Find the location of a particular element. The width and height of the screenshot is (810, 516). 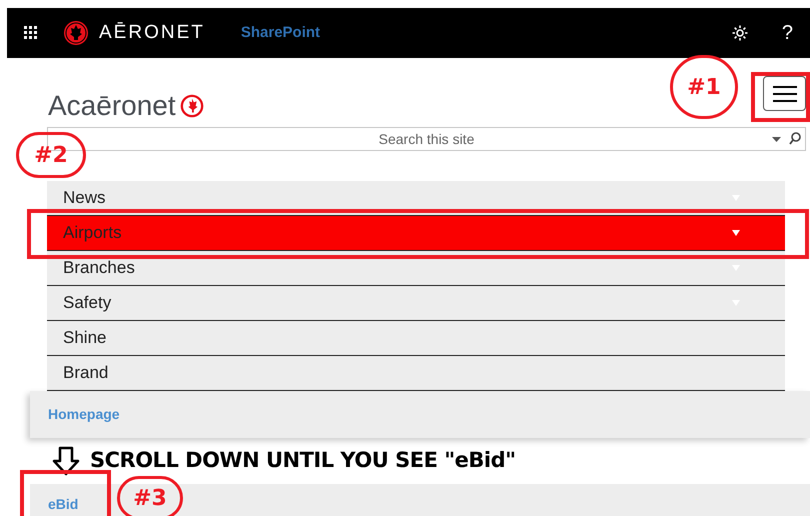

search-icon is located at coordinates (795, 138).